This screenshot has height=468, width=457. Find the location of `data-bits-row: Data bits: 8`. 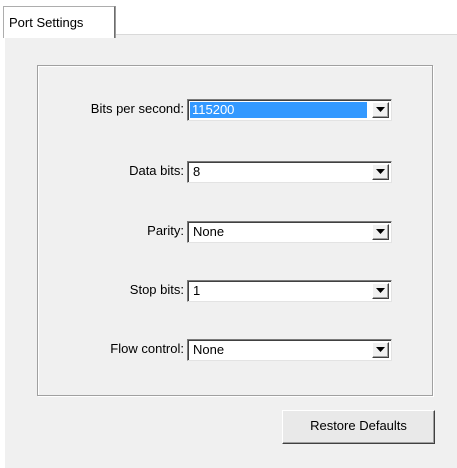

data-bits-row: Data bits: 8 is located at coordinates (228, 172).